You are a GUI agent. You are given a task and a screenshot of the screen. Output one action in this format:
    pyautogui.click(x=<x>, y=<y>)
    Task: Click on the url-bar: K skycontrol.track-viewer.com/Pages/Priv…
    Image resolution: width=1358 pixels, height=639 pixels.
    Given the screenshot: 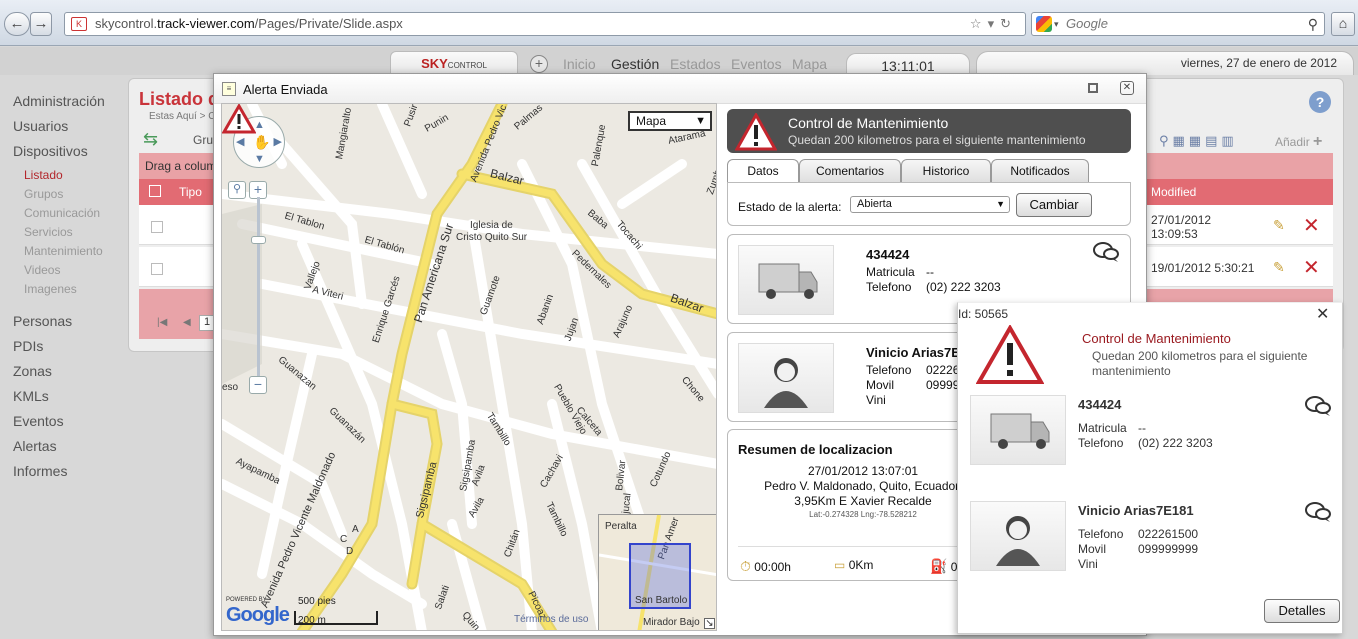 What is the action you would take?
    pyautogui.click(x=545, y=24)
    